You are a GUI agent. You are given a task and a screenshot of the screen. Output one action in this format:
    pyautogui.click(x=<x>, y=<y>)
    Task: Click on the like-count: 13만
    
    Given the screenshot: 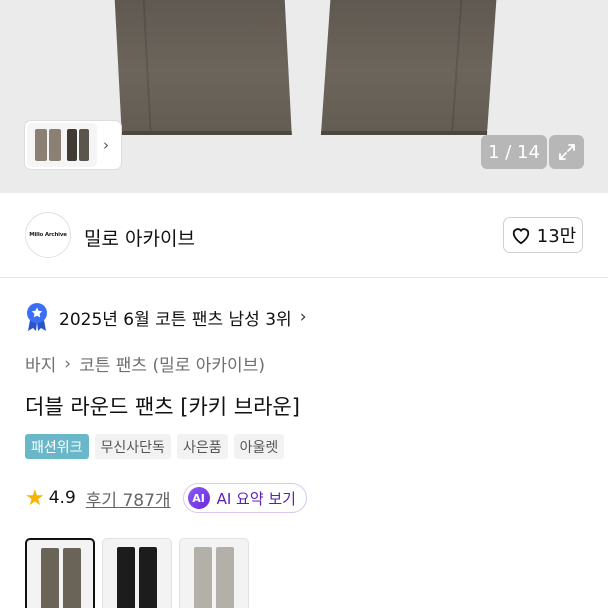 What is the action you would take?
    pyautogui.click(x=556, y=236)
    